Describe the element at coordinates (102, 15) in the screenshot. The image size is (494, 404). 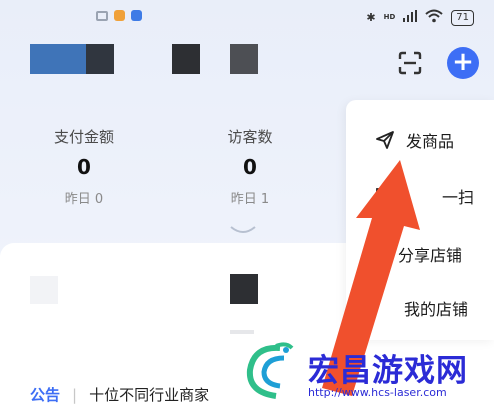
I see `notification-icon` at that location.